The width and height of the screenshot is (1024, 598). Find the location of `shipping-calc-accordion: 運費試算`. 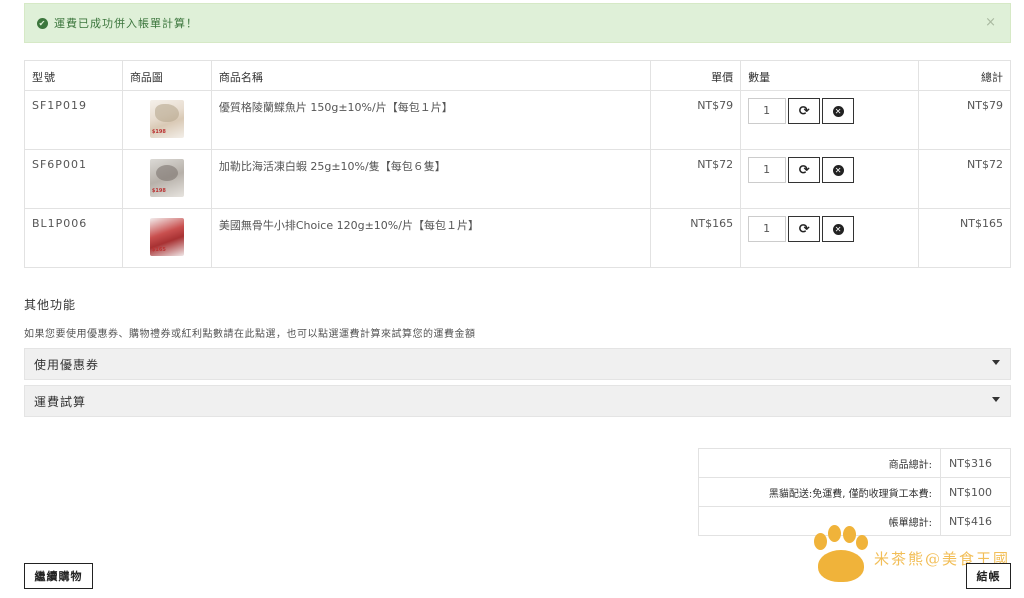

shipping-calc-accordion: 運費試算 is located at coordinates (517, 401).